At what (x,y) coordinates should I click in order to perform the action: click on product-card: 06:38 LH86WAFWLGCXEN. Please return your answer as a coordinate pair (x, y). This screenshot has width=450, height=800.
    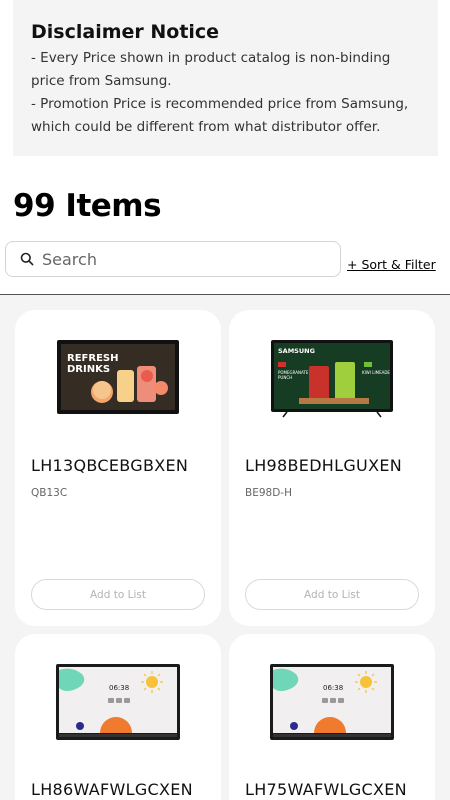
    Looking at the image, I should click on (118, 717).